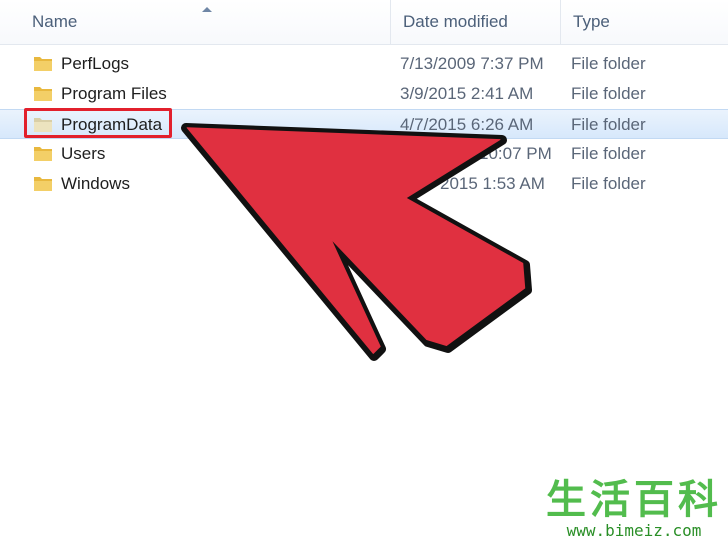 The image size is (728, 546). What do you see at coordinates (492, 183) in the screenshot?
I see `file-date-modified: 2015 1:53 AM` at bounding box center [492, 183].